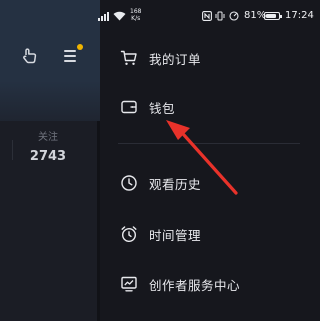 The width and height of the screenshot is (320, 321). Describe the element at coordinates (207, 16) in the screenshot. I see `nfc-icon` at that location.